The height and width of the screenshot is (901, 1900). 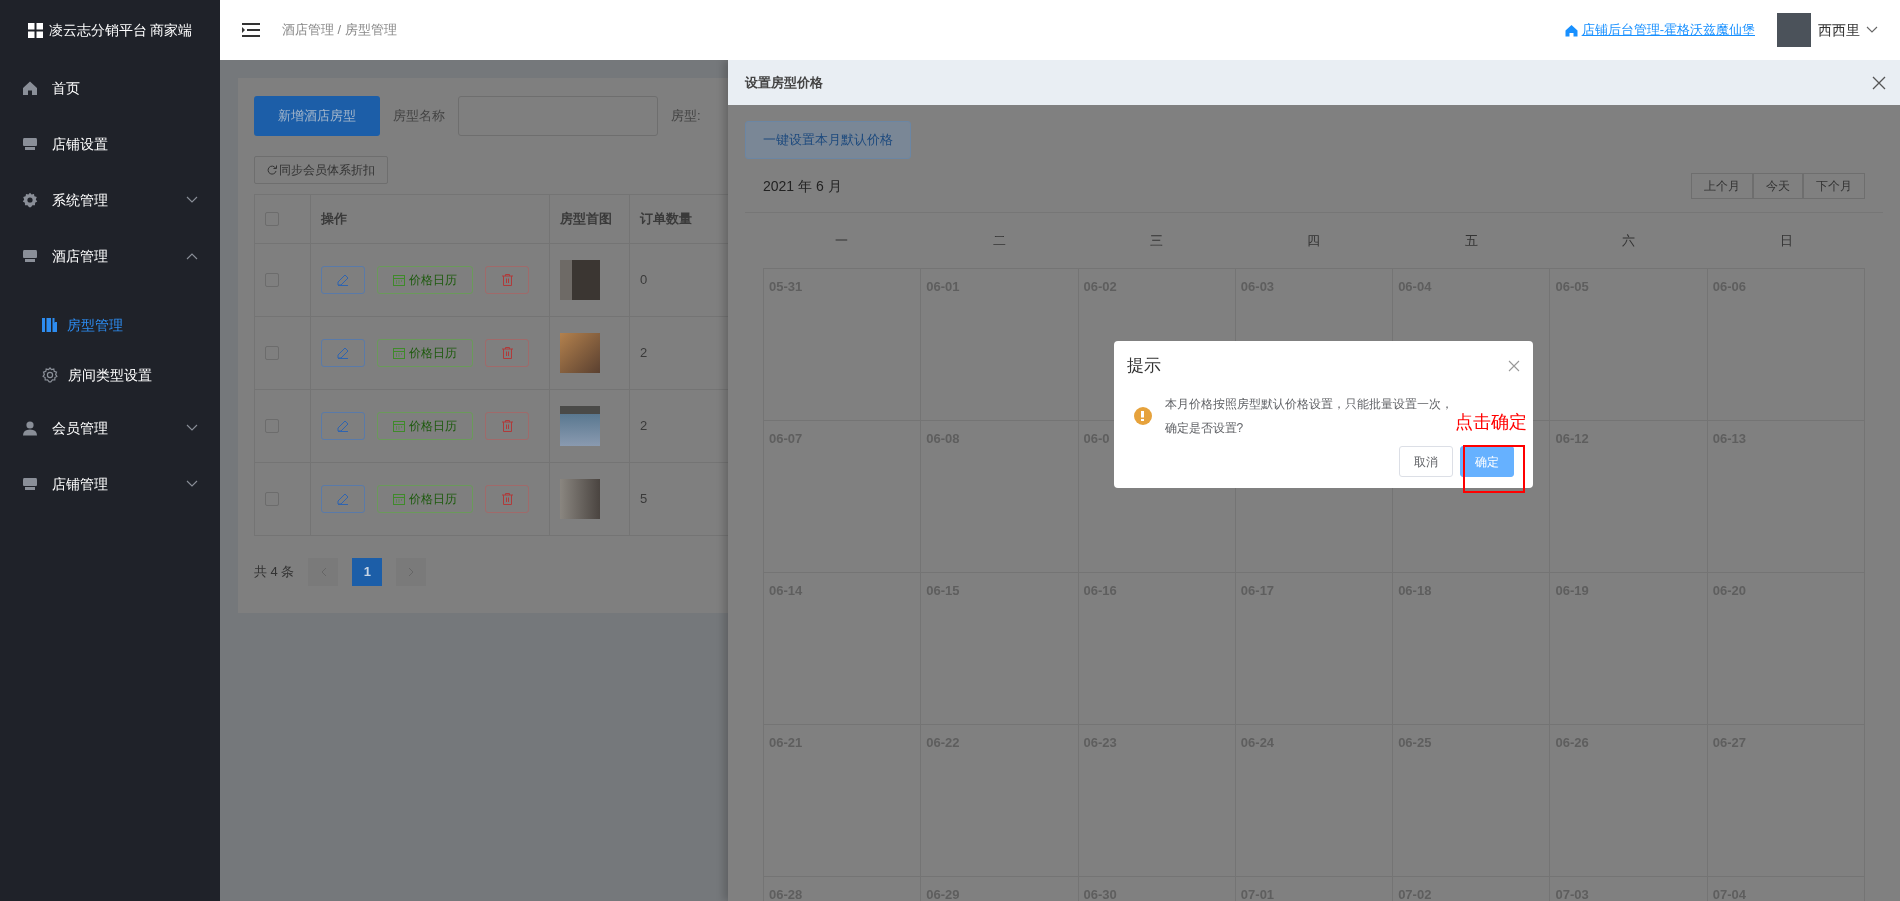 I want to click on weekday-label: 三, so click(x=1157, y=240).